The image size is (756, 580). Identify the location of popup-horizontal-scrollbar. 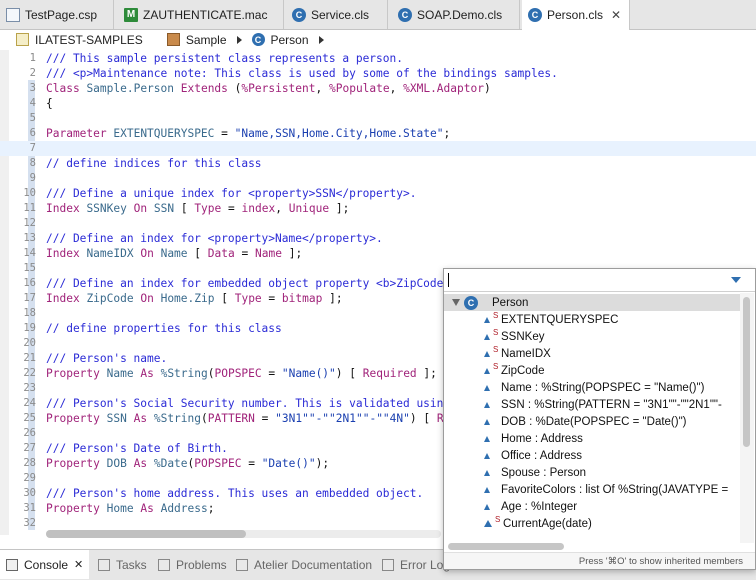
(593, 546).